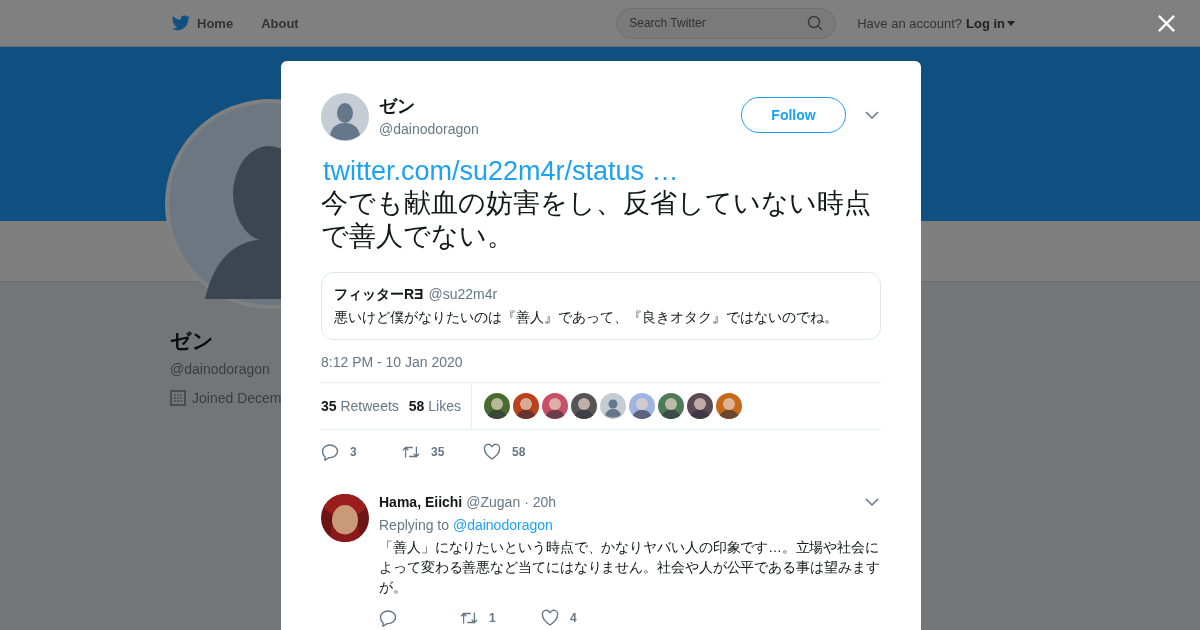 This screenshot has height=630, width=1200. What do you see at coordinates (630, 568) in the screenshot?
I see `reply-text: 「善人」になりたいという時点で、かなりヤバい人の印象です…。立場や社会によって変わる善悪など当てにはなりません。社会や人が公平である事は望みますが。` at bounding box center [630, 568].